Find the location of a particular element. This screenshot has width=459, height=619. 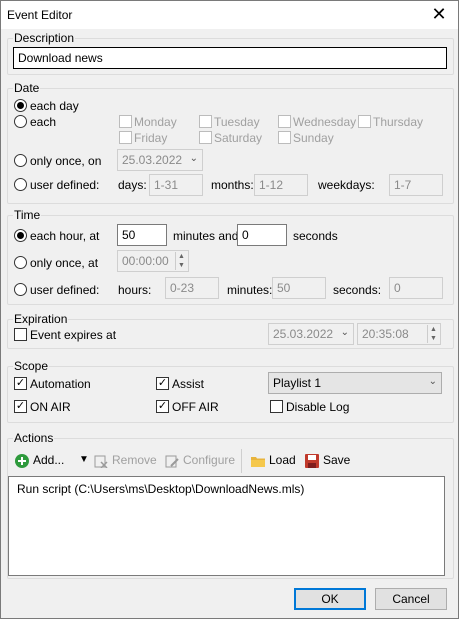

on-air-checkbox: ✓ is located at coordinates (20, 406).